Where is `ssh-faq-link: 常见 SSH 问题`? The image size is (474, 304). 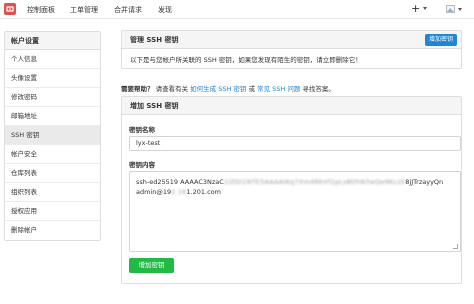
ssh-faq-link: 常见 SSH 问题 is located at coordinates (278, 89).